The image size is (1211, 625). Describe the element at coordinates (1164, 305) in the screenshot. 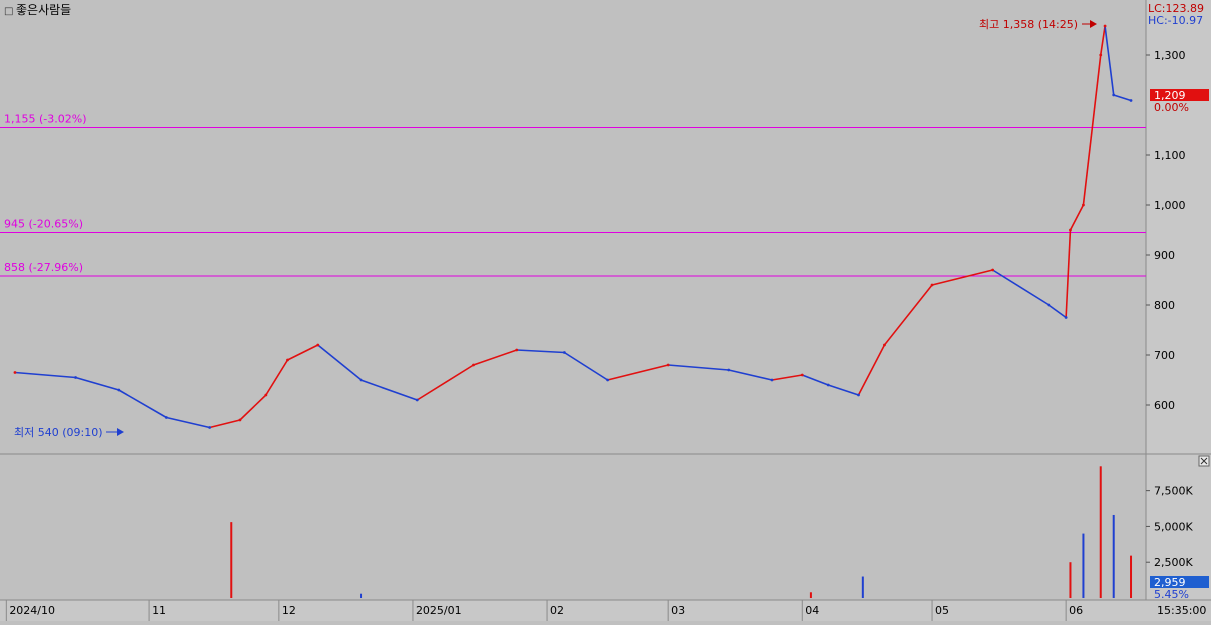

I see `price-tick-label: 800` at that location.